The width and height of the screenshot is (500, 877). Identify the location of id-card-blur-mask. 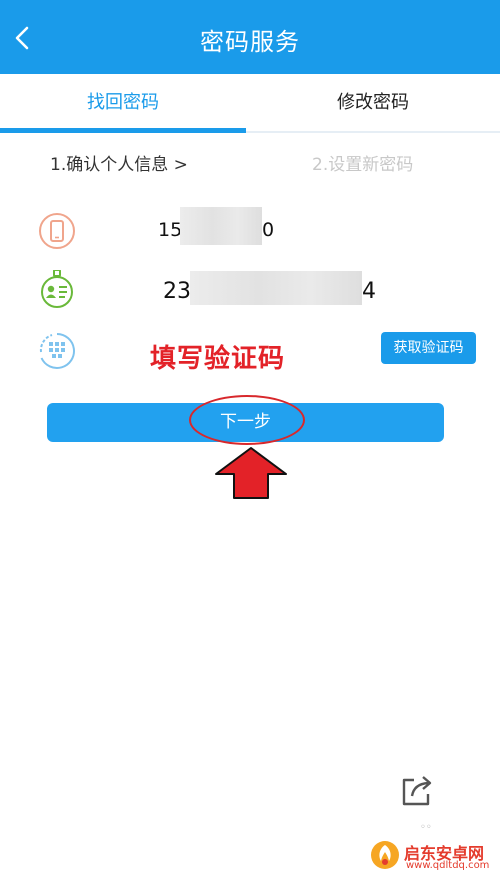
(276, 288).